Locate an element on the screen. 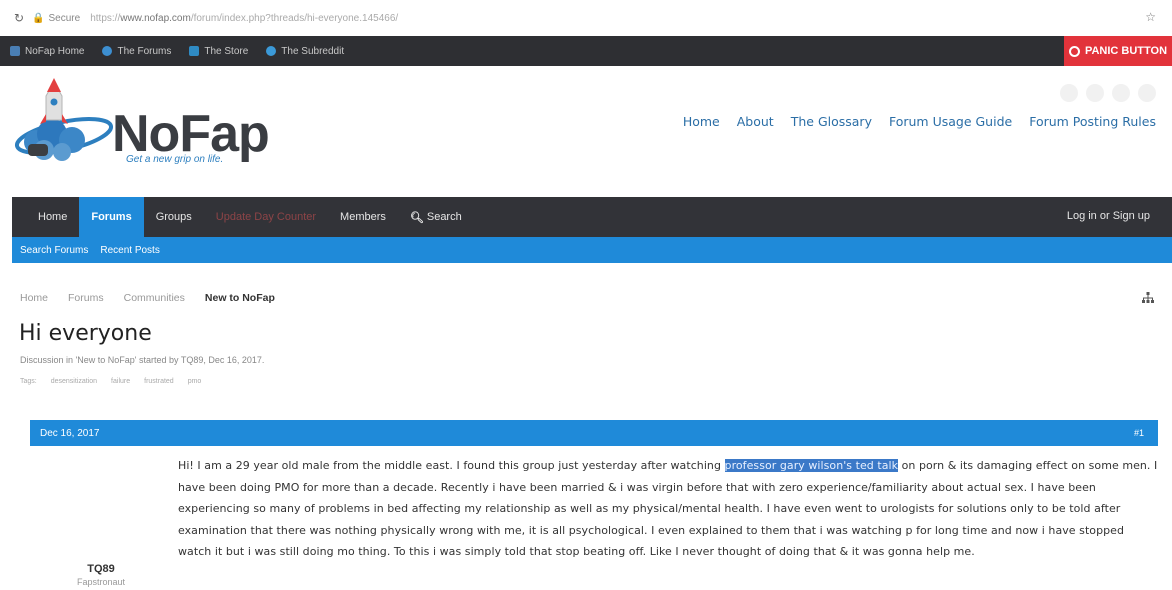 The width and height of the screenshot is (1172, 590). tab-forums: Forums is located at coordinates (111, 217).